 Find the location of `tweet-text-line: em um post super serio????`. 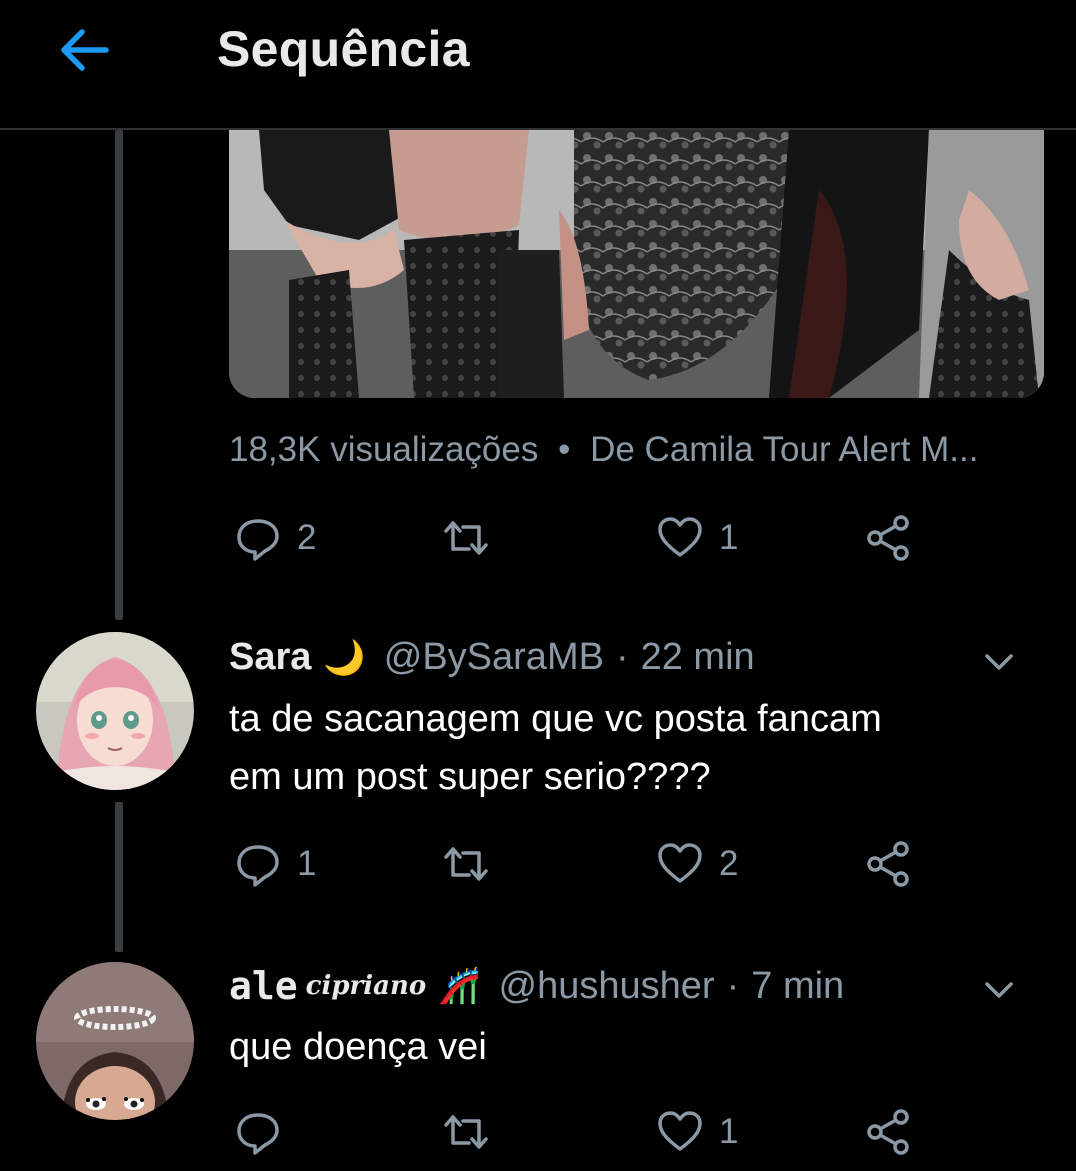

tweet-text-line: em um post super serio???? is located at coordinates (470, 777).